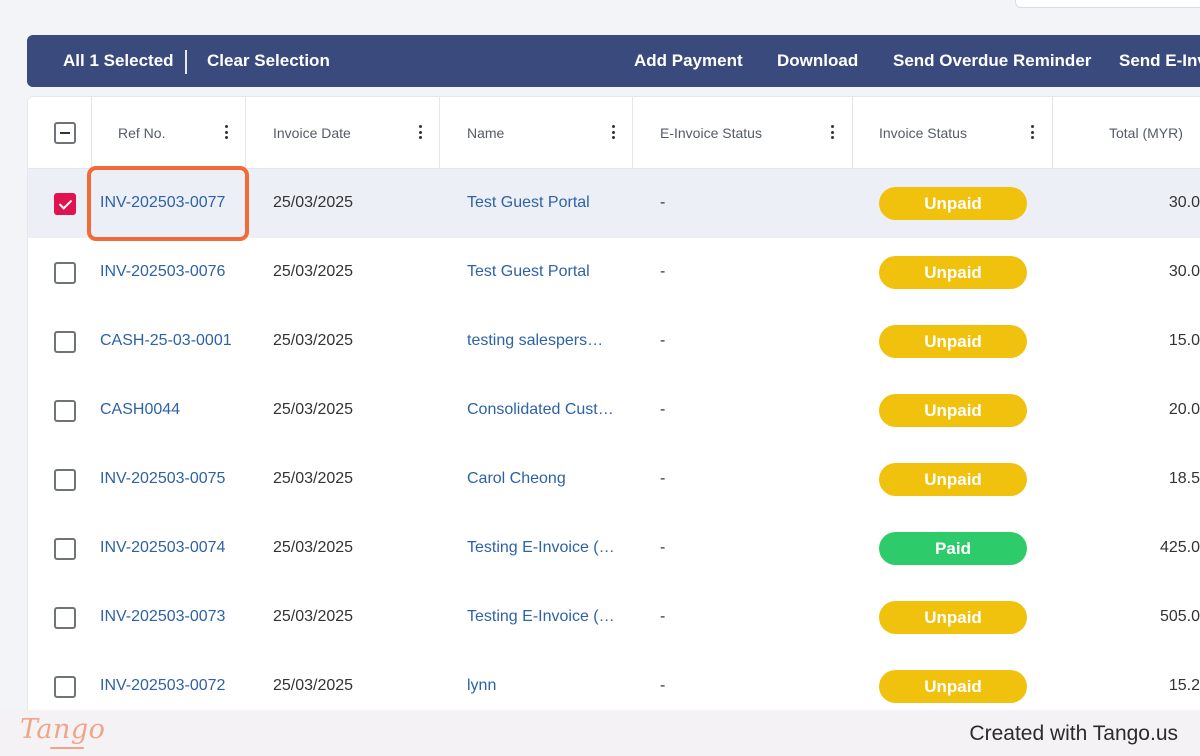 The image size is (1200, 756). What do you see at coordinates (186, 62) in the screenshot?
I see `divider` at bounding box center [186, 62].